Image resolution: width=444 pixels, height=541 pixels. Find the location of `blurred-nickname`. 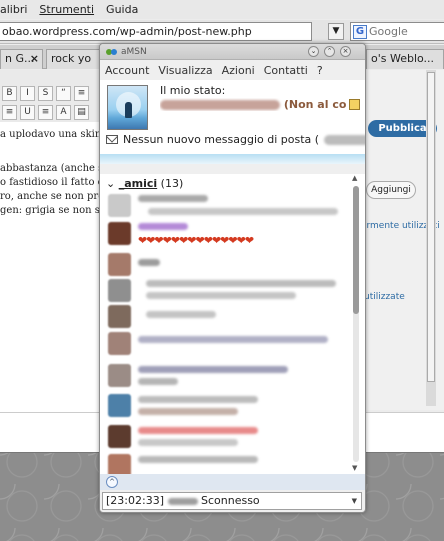

blurred-nickname is located at coordinates (220, 105).